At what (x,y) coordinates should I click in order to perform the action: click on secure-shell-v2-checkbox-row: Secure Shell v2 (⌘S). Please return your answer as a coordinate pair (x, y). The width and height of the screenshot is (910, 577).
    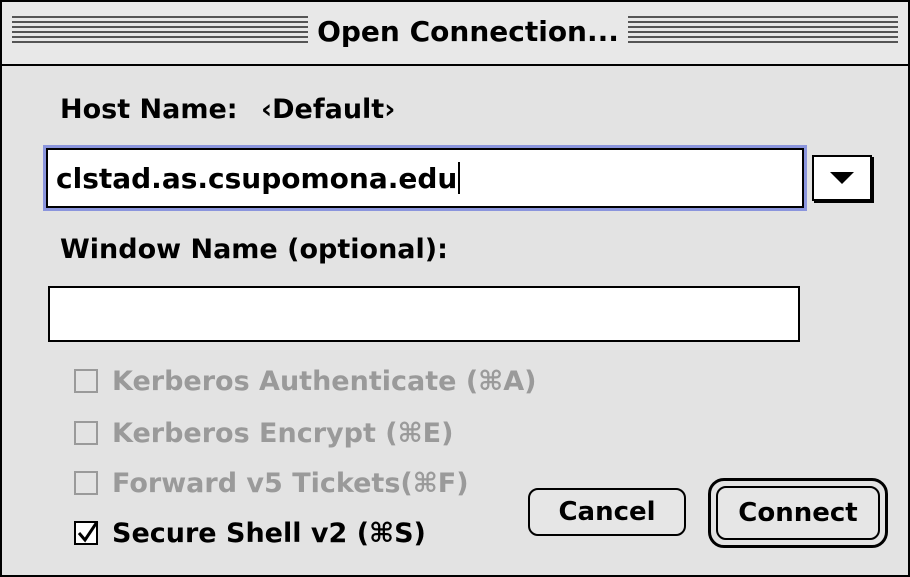
    Looking at the image, I should click on (250, 533).